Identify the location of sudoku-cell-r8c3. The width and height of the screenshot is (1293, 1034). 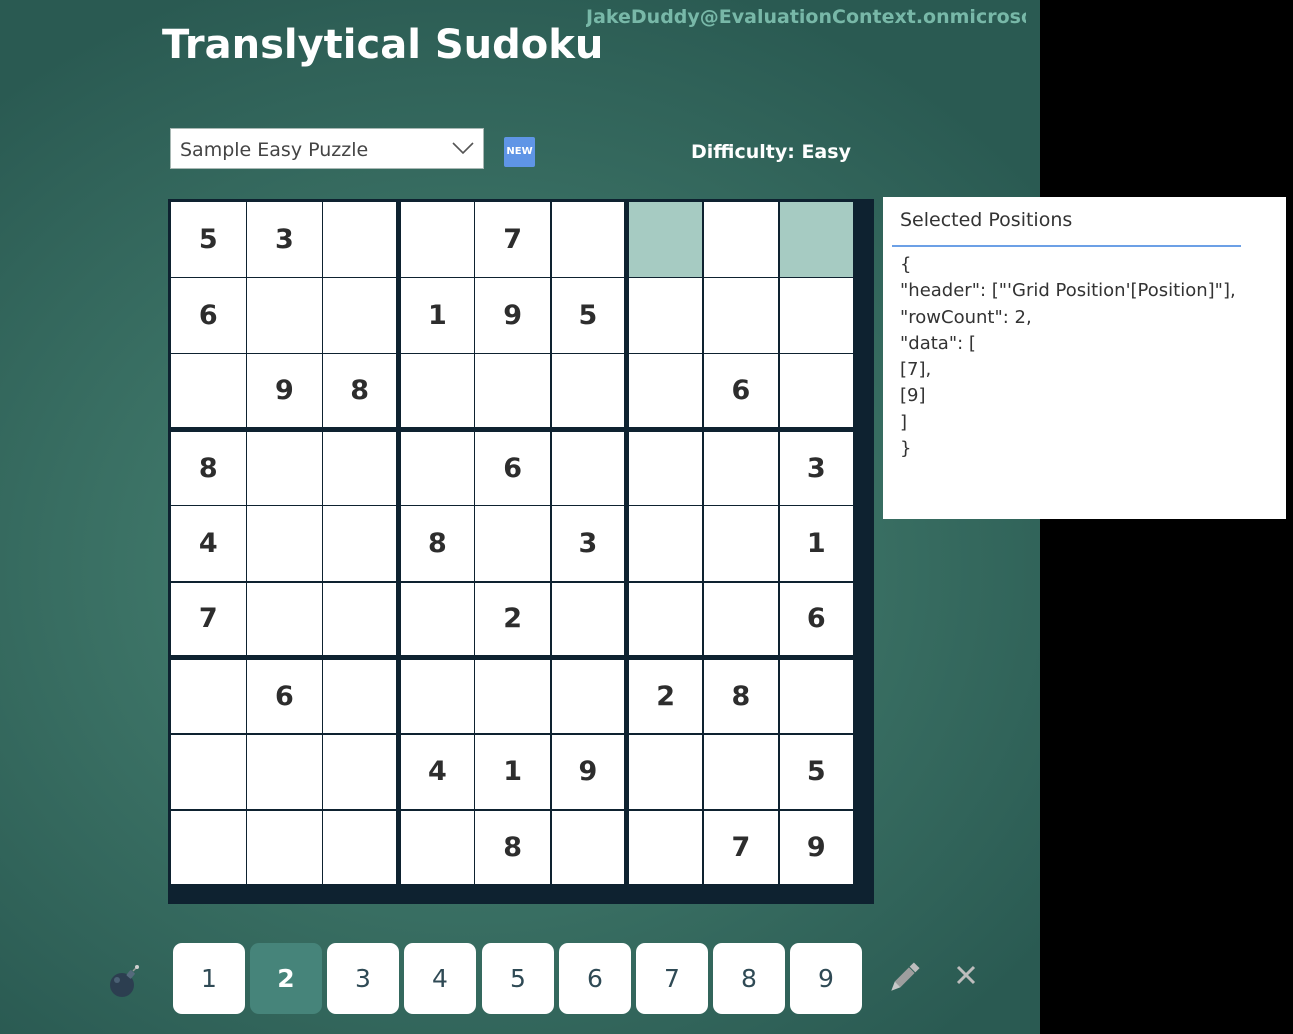
(360, 772).